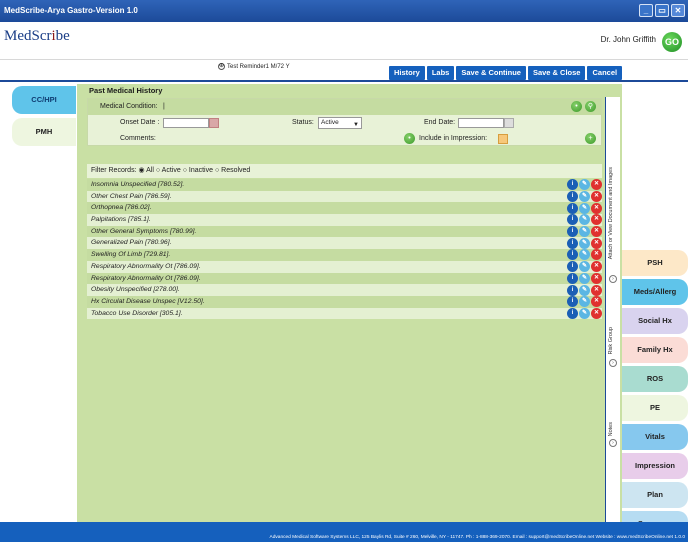  I want to click on comment-bubble-icon: •, so click(409, 138).